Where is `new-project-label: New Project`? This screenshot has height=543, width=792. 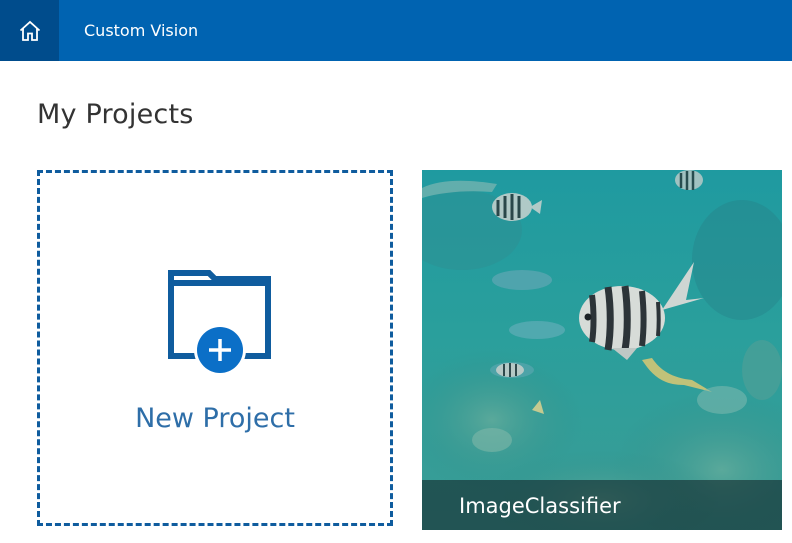 new-project-label: New Project is located at coordinates (215, 418).